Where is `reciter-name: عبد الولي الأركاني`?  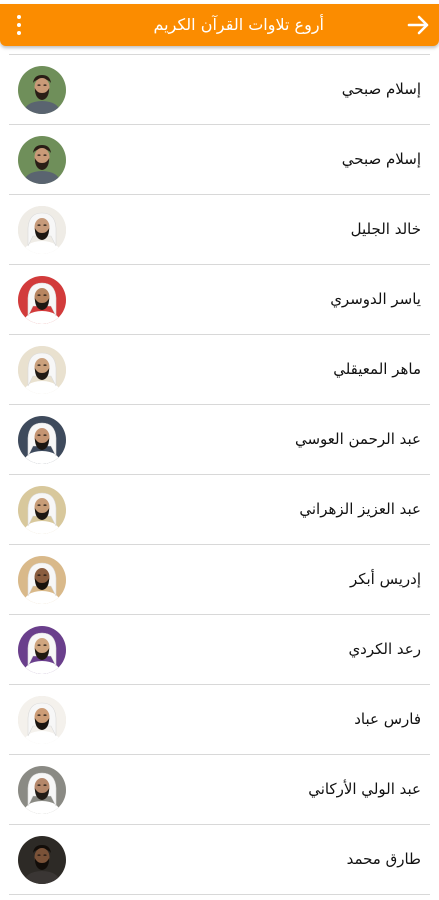 reciter-name: عبد الولي الأركاني is located at coordinates (364, 789).